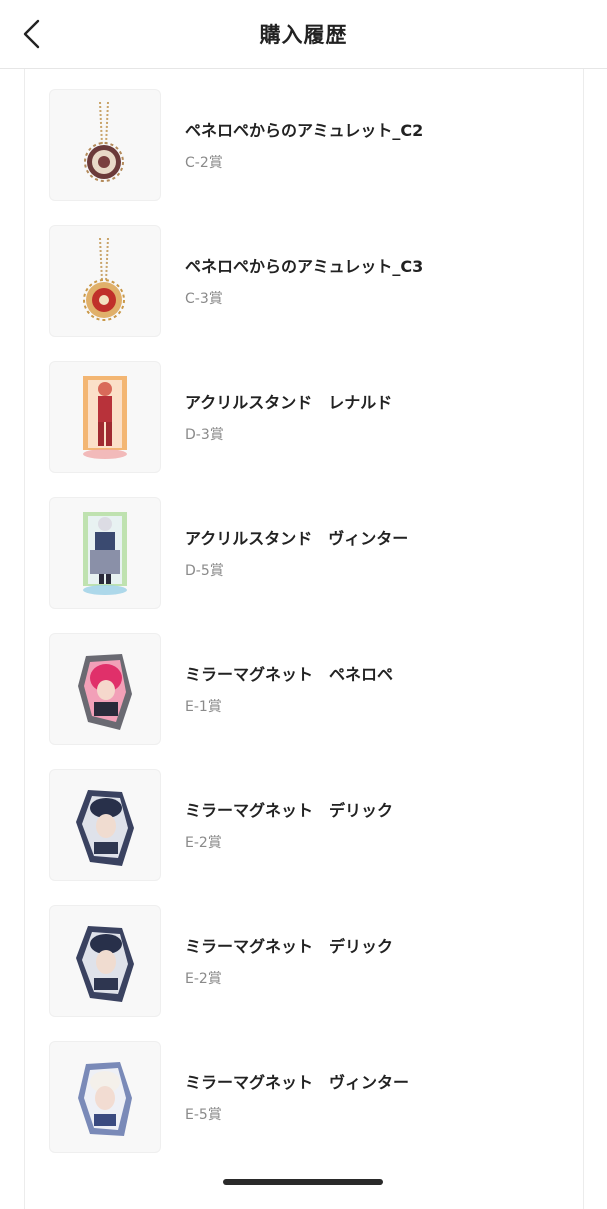 The image size is (607, 1209). I want to click on item-prize: C-3賞, so click(204, 299).